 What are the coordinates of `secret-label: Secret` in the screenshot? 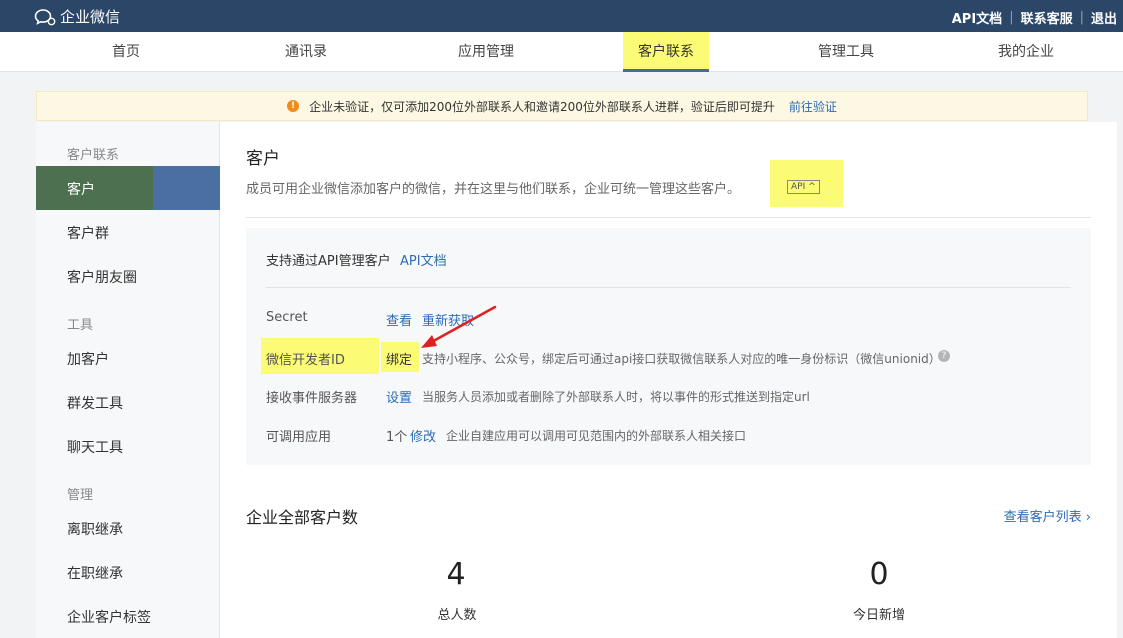 It's located at (287, 317).